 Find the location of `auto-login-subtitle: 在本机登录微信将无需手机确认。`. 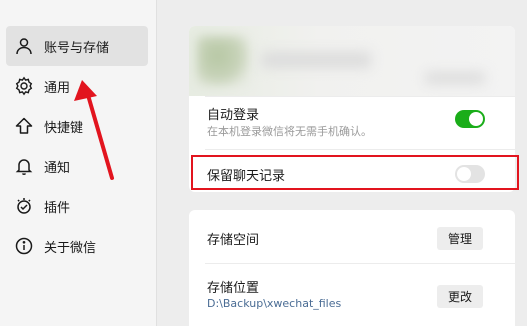

auto-login-subtitle: 在本机登录微信将无需手机确认。 is located at coordinates (289, 131).